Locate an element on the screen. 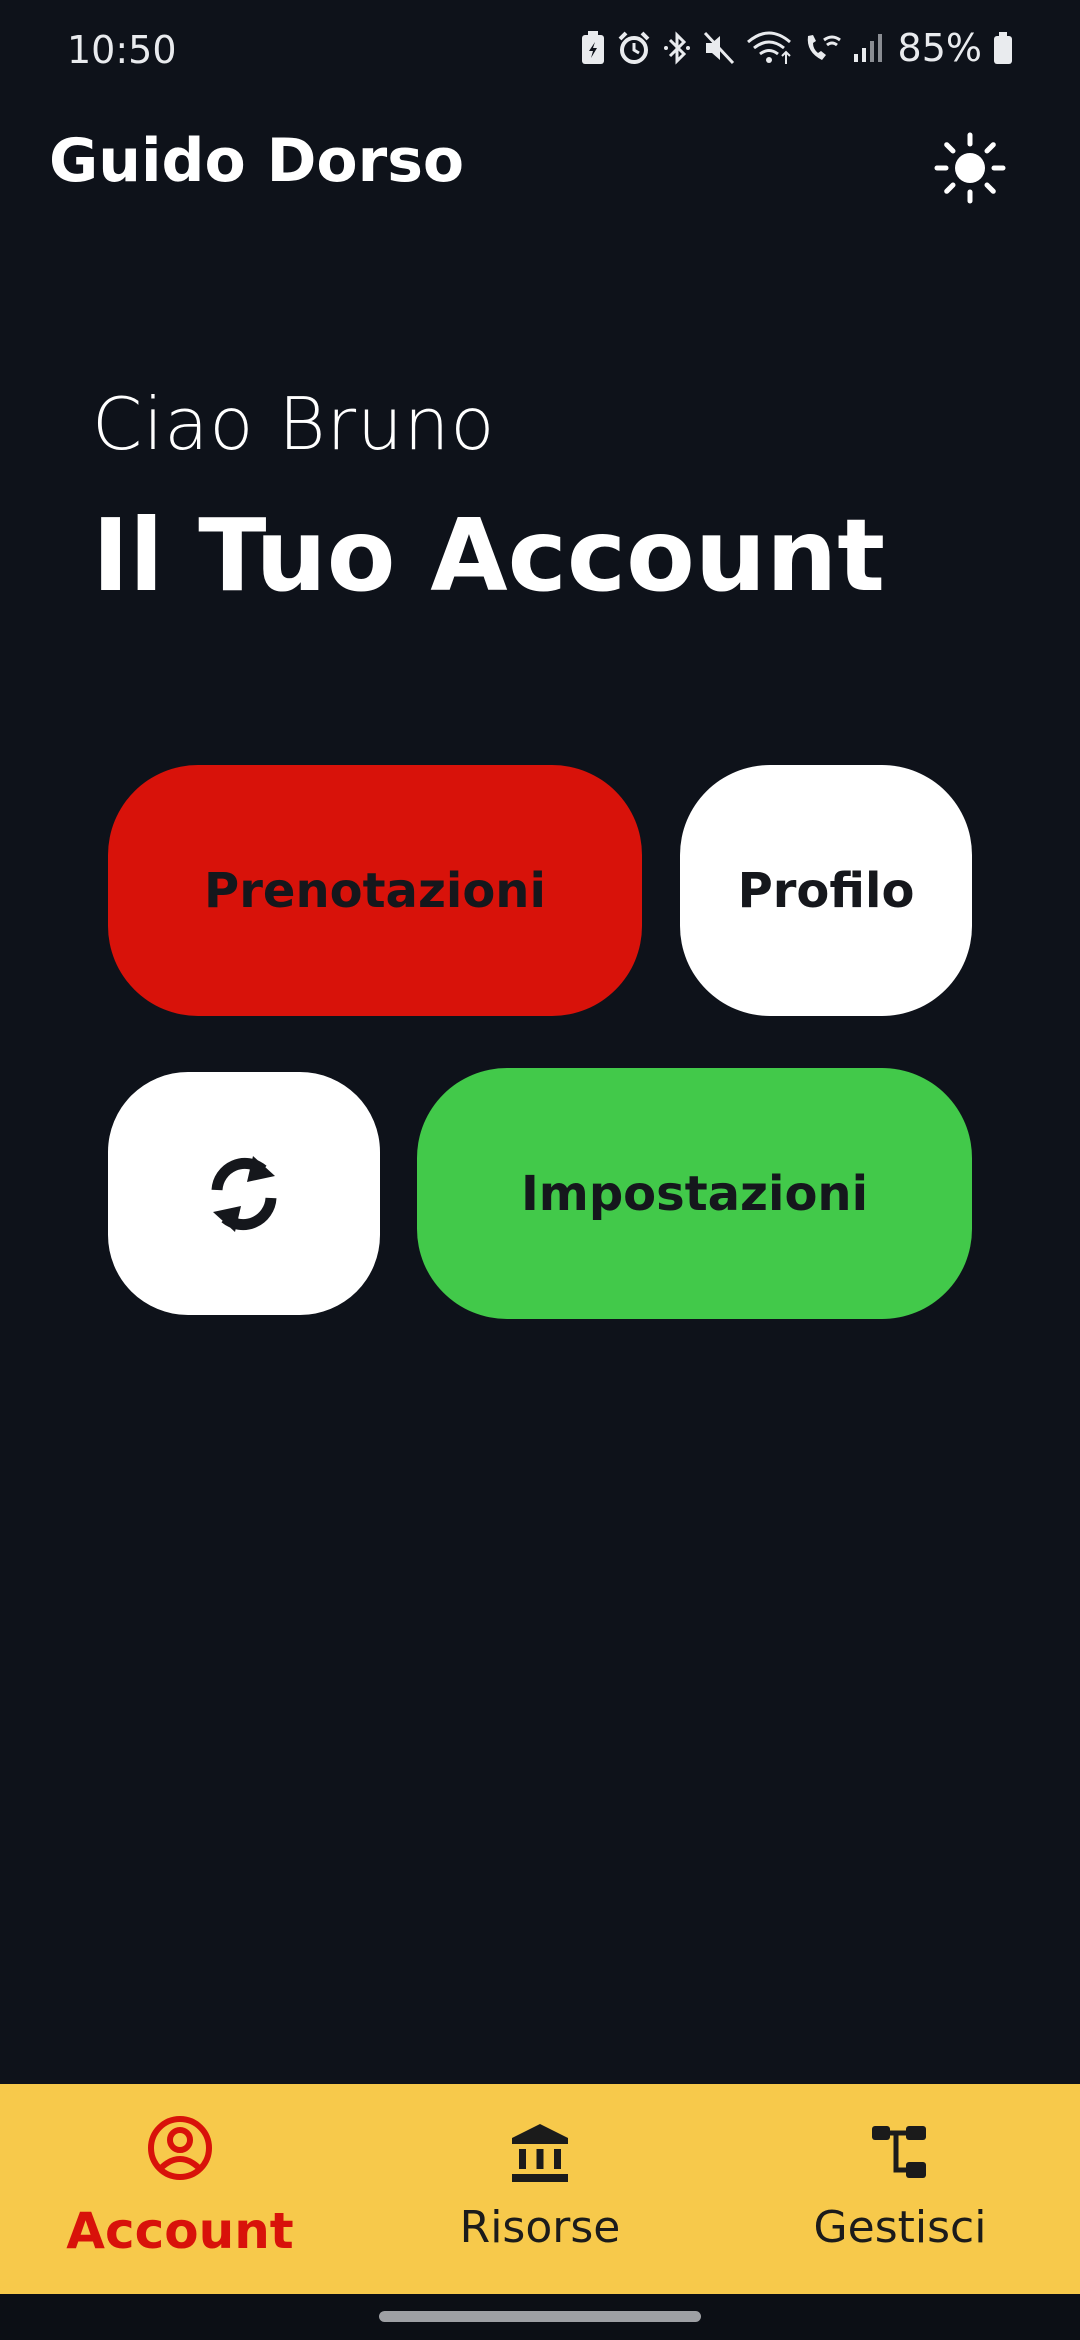 The height and width of the screenshot is (2340, 1080). settings-label: Impostazioni is located at coordinates (694, 1193).